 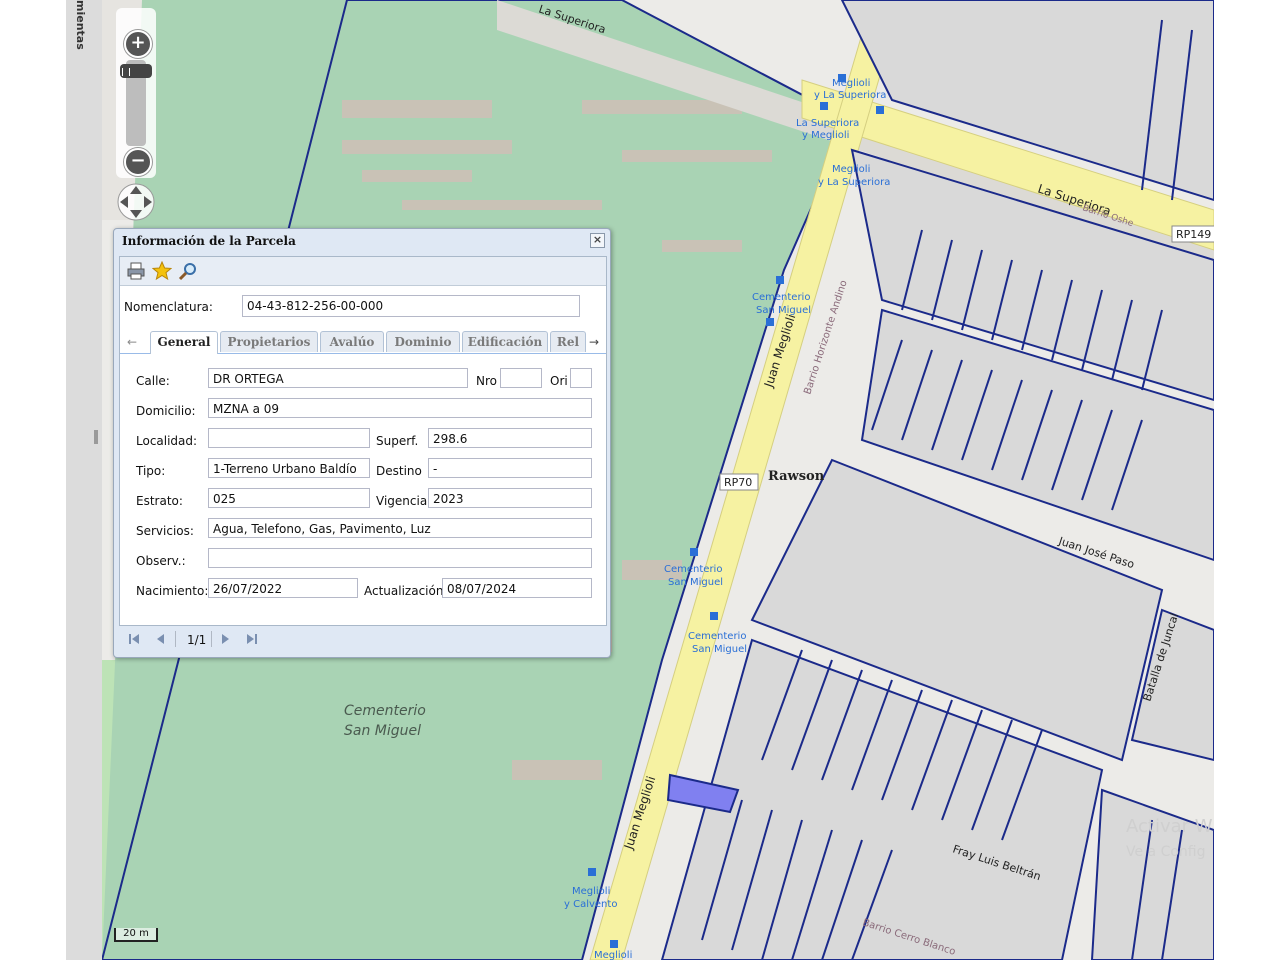 I want to click on vigencia-label: Vigencia, so click(x=402, y=501).